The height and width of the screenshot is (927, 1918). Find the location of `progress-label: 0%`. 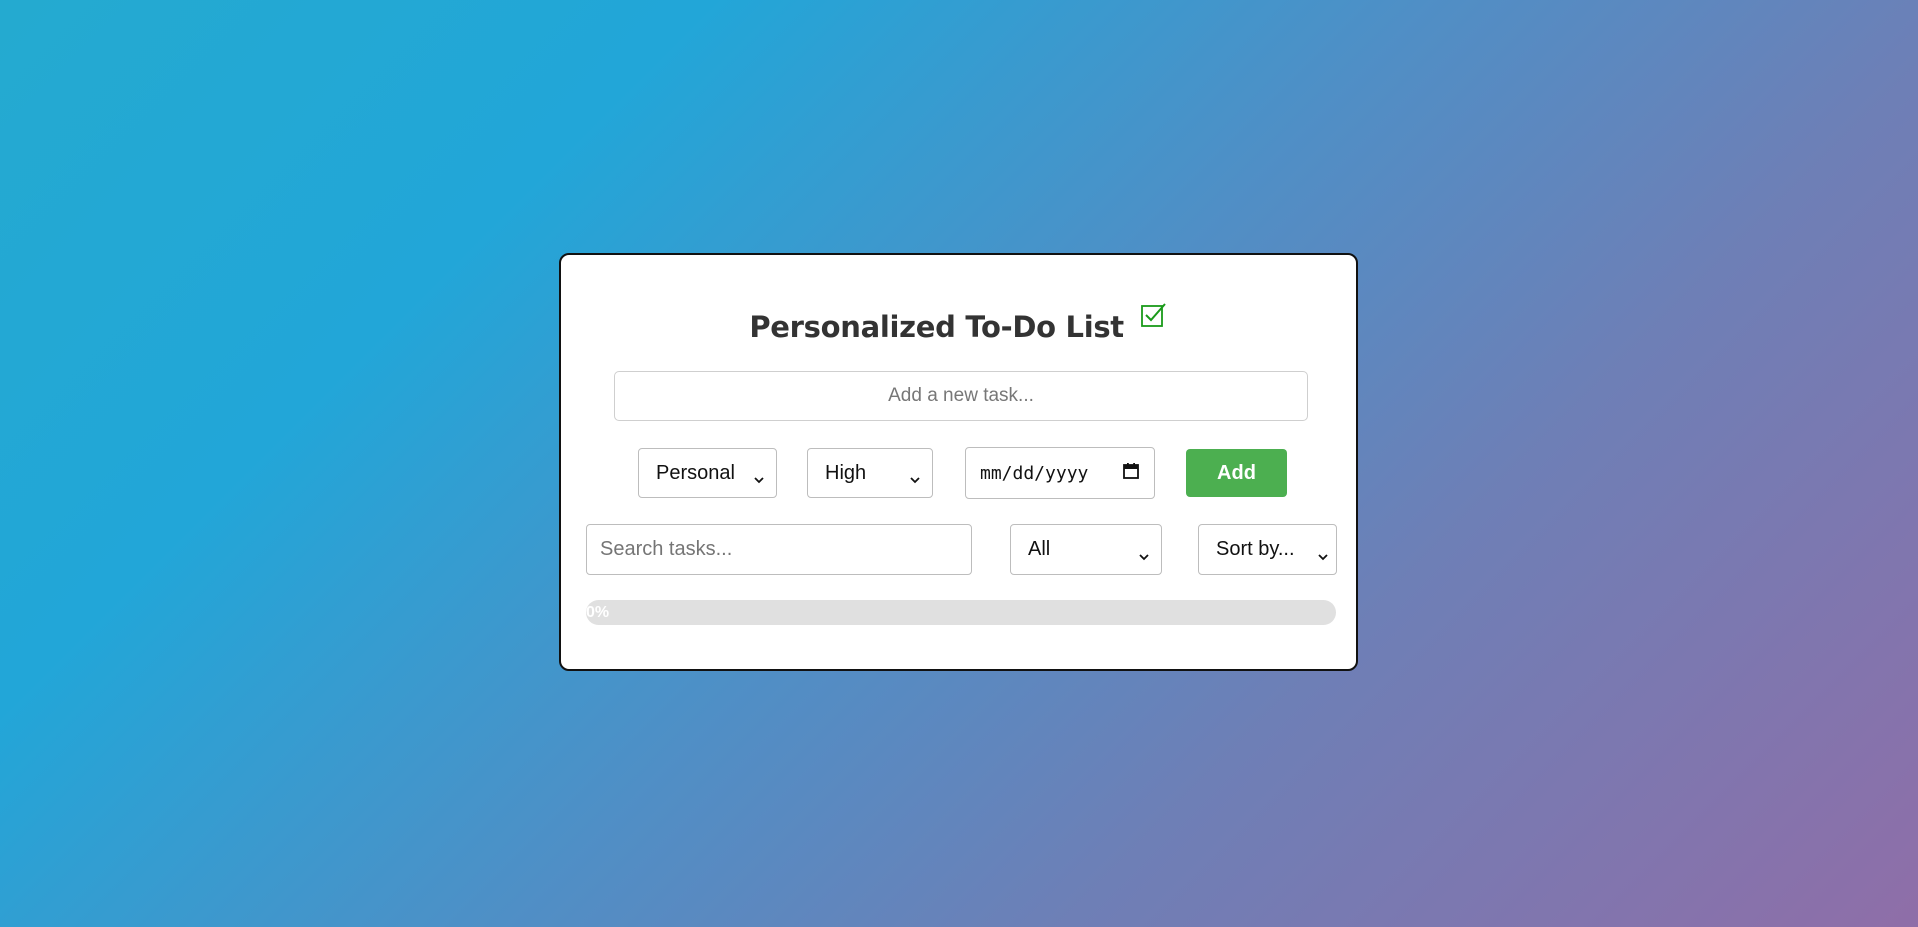

progress-label: 0% is located at coordinates (598, 612).